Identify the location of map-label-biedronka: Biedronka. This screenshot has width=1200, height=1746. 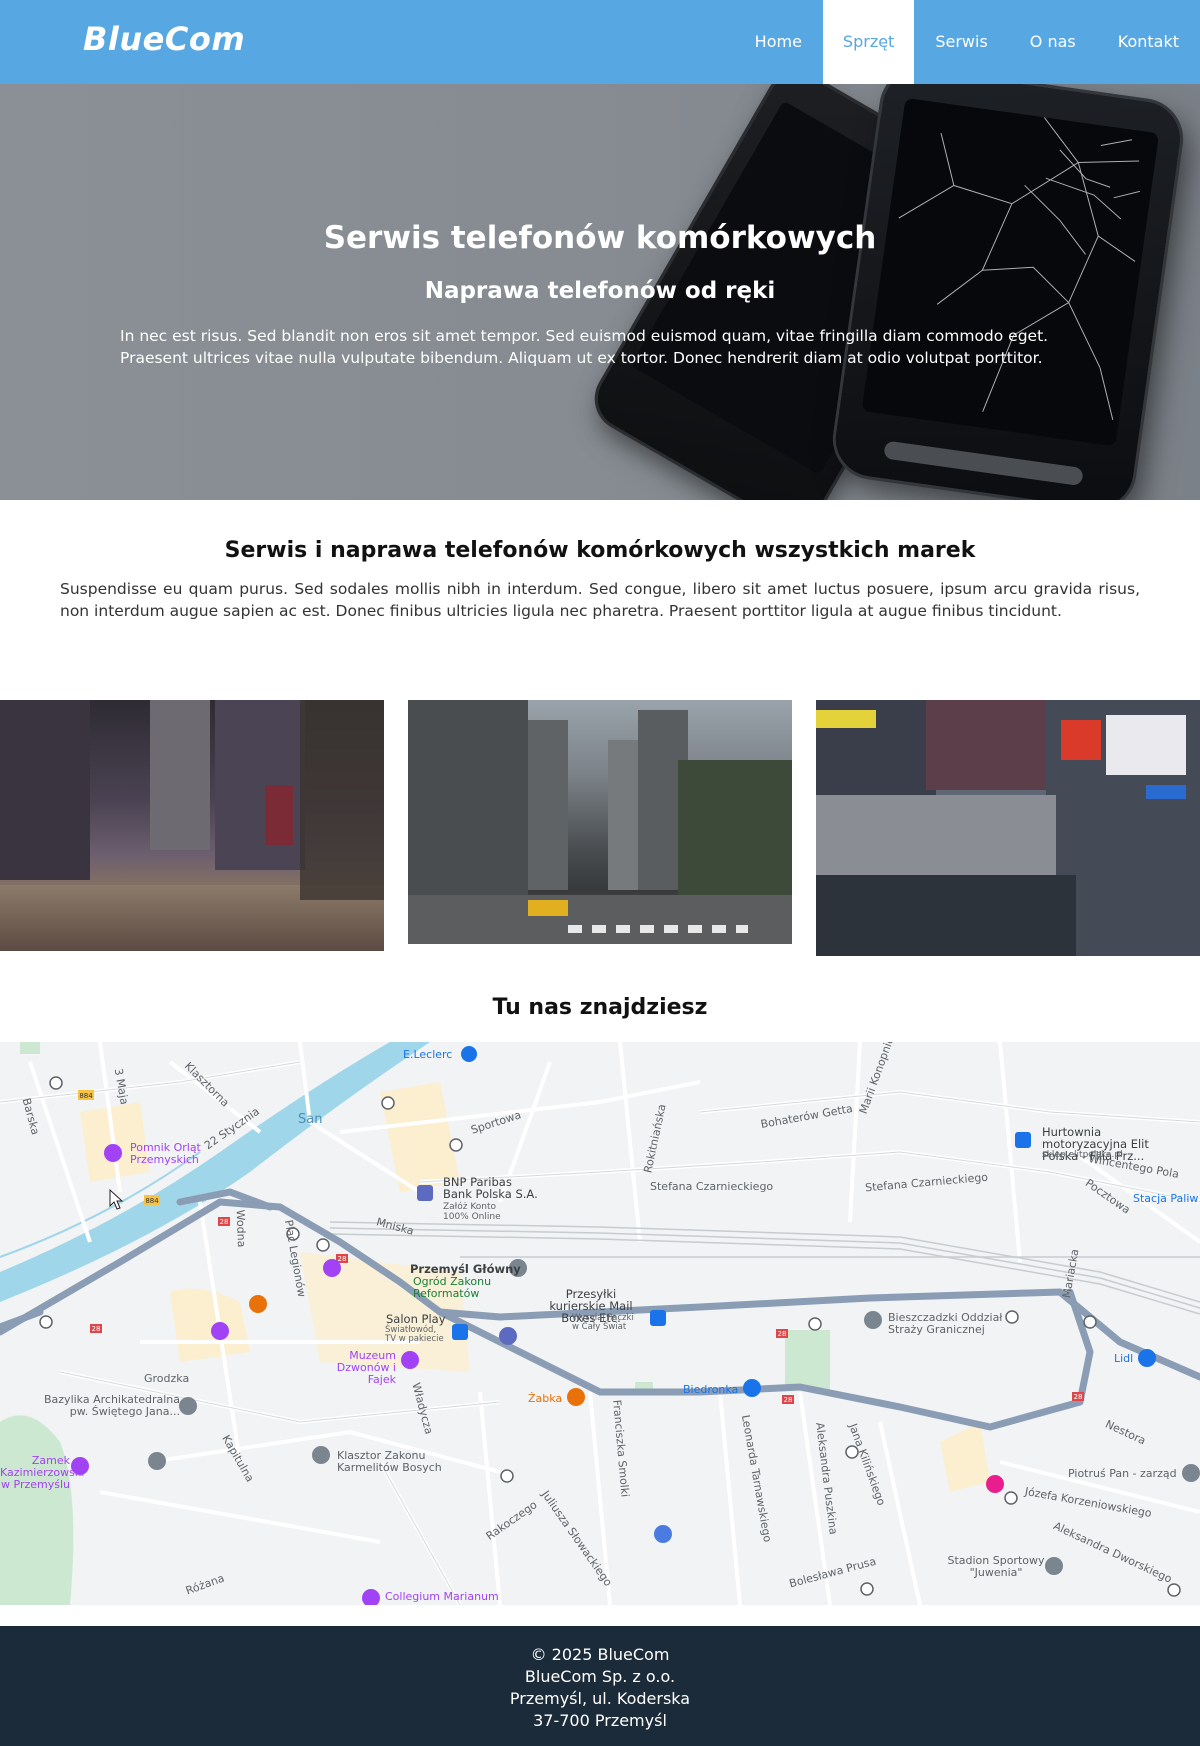
(710, 1389).